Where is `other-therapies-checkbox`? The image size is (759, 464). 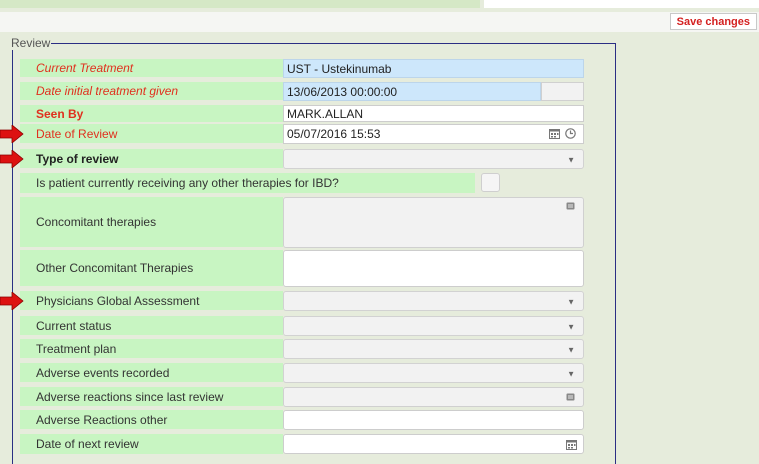
other-therapies-checkbox is located at coordinates (490, 182).